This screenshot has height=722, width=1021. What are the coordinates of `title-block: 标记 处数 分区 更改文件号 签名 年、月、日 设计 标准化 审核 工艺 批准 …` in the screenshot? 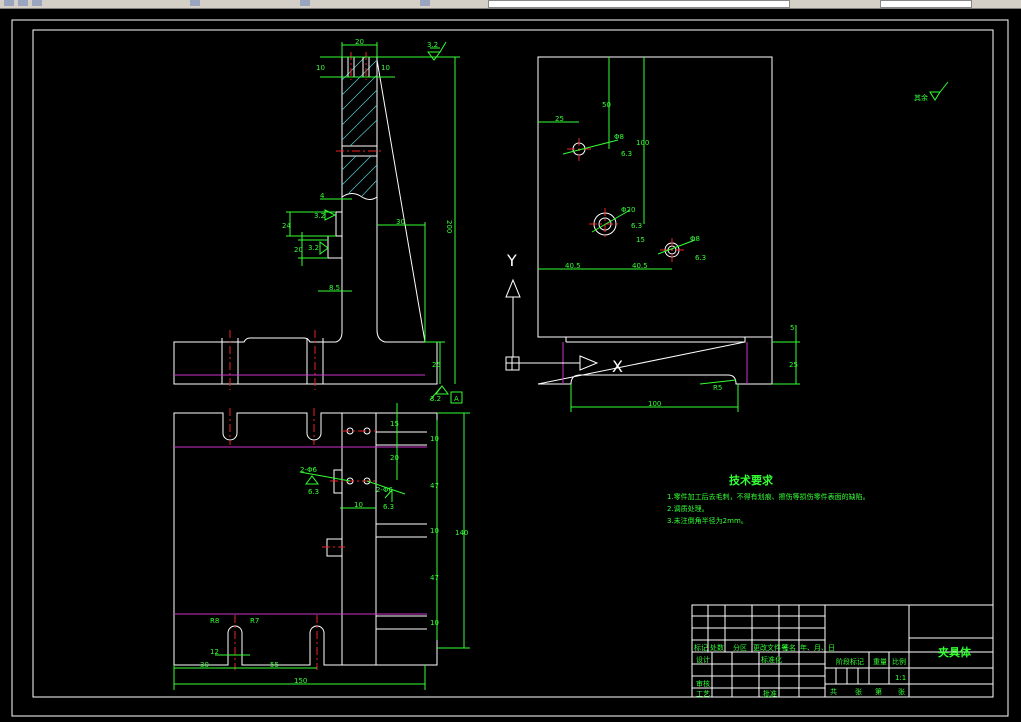 It's located at (842, 651).